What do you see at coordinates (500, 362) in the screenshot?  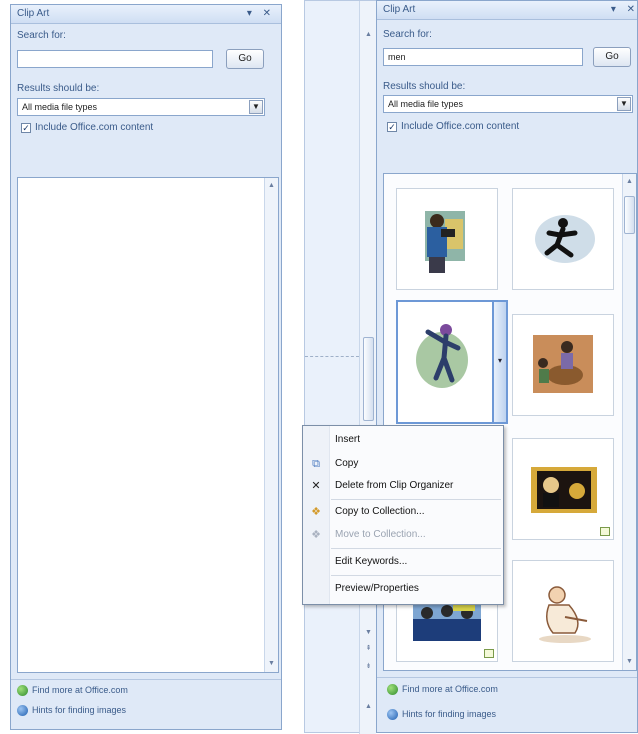 I see `clip-dropdown-button: ▾` at bounding box center [500, 362].